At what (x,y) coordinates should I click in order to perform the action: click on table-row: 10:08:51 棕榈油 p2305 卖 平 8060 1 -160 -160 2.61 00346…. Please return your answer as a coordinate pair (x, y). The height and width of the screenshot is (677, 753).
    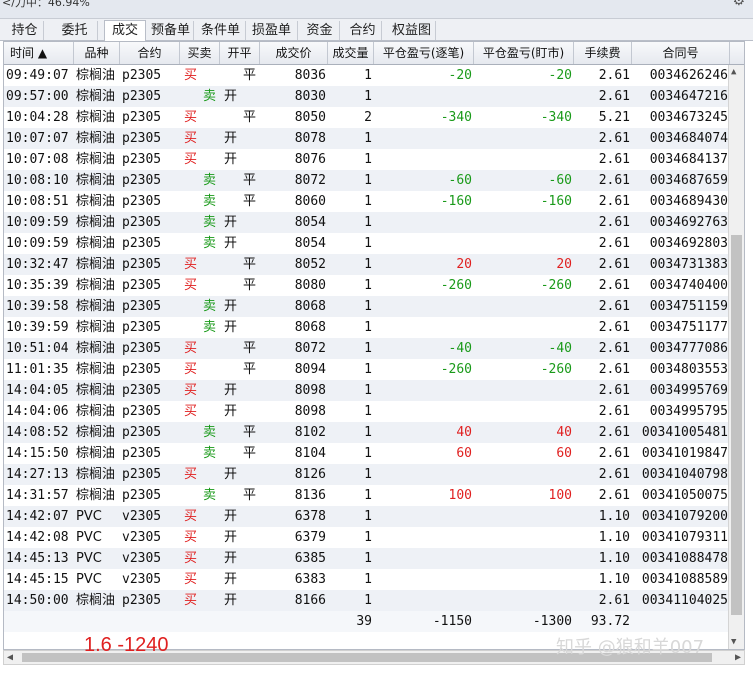
    Looking at the image, I should click on (374, 201).